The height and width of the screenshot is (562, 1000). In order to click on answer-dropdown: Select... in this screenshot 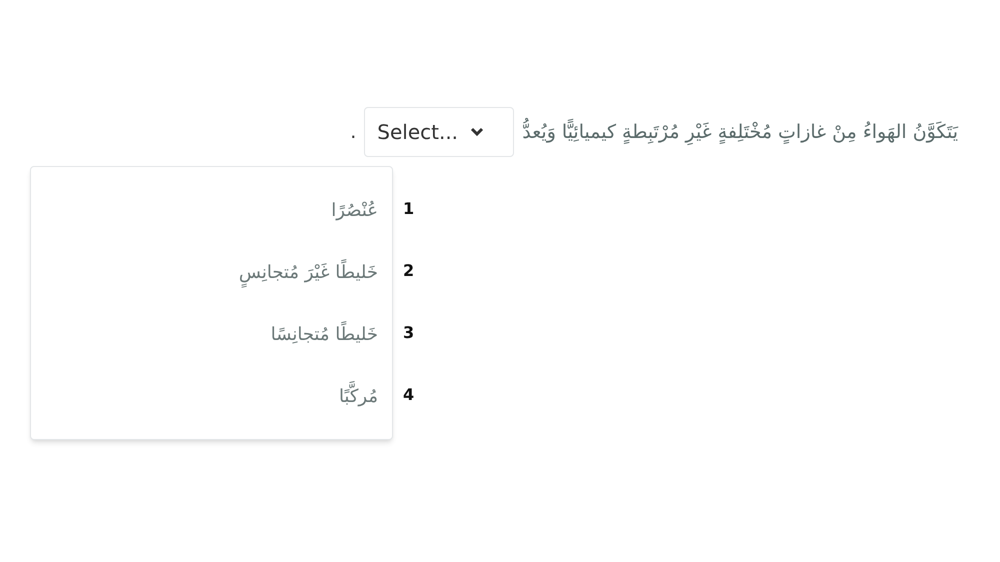, I will do `click(439, 132)`.